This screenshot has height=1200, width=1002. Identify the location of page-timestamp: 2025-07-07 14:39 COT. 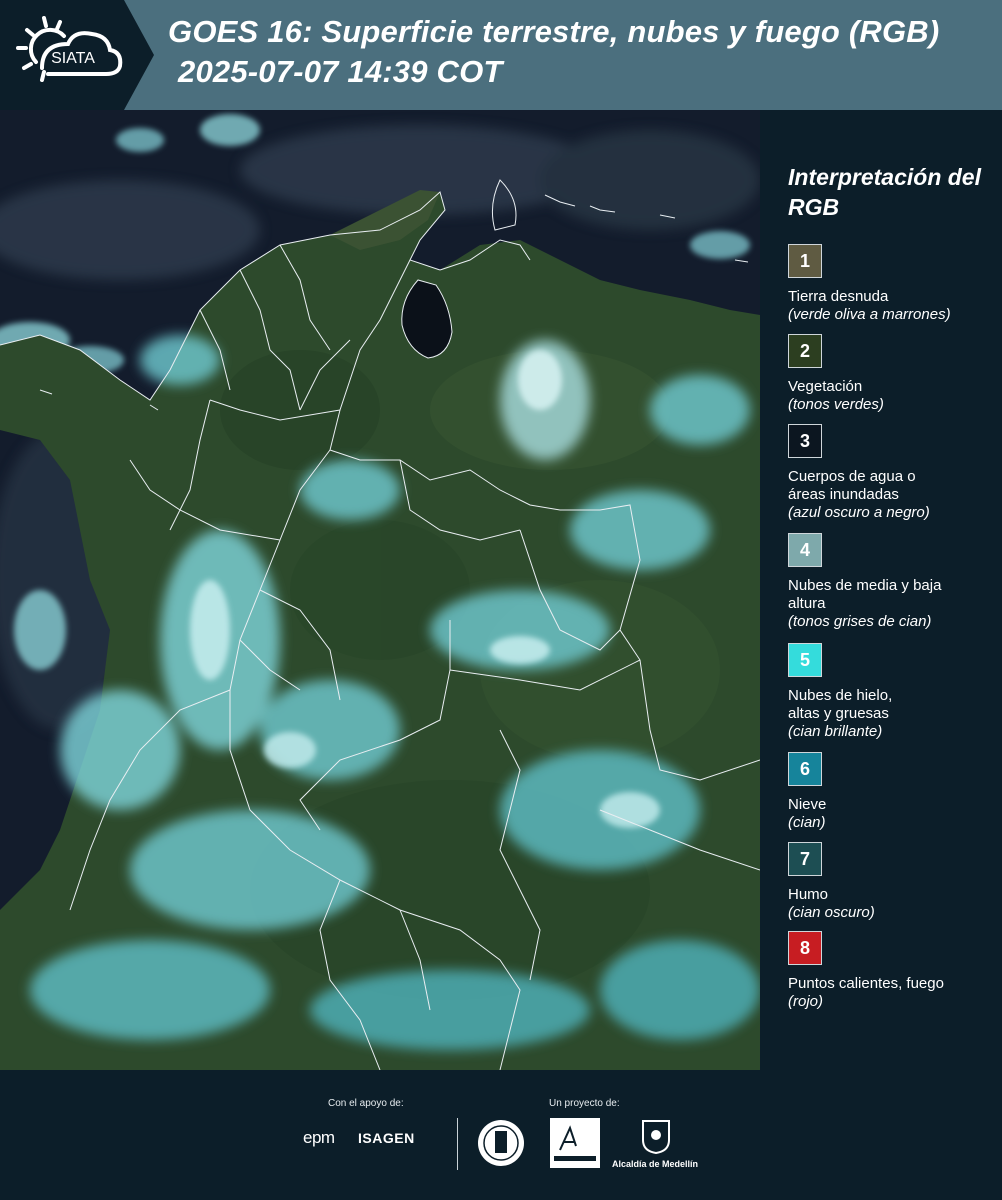
(340, 71).